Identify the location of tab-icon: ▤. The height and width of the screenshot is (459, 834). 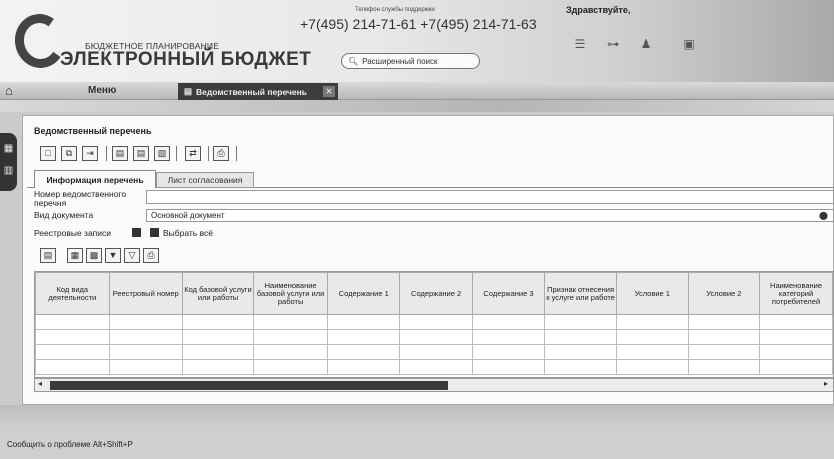
(188, 91).